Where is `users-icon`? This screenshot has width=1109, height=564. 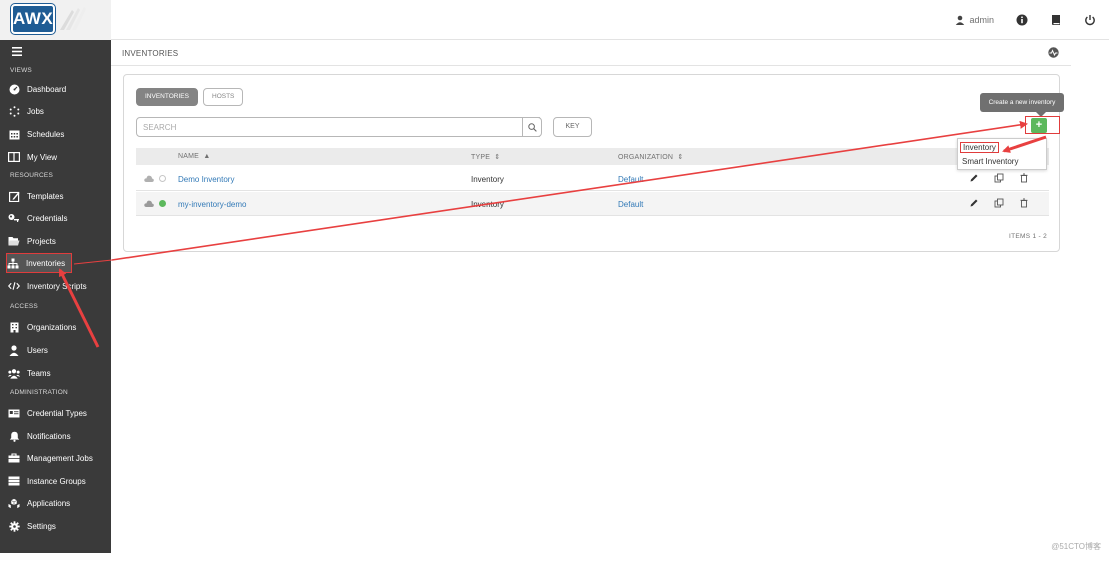
users-icon is located at coordinates (14, 373).